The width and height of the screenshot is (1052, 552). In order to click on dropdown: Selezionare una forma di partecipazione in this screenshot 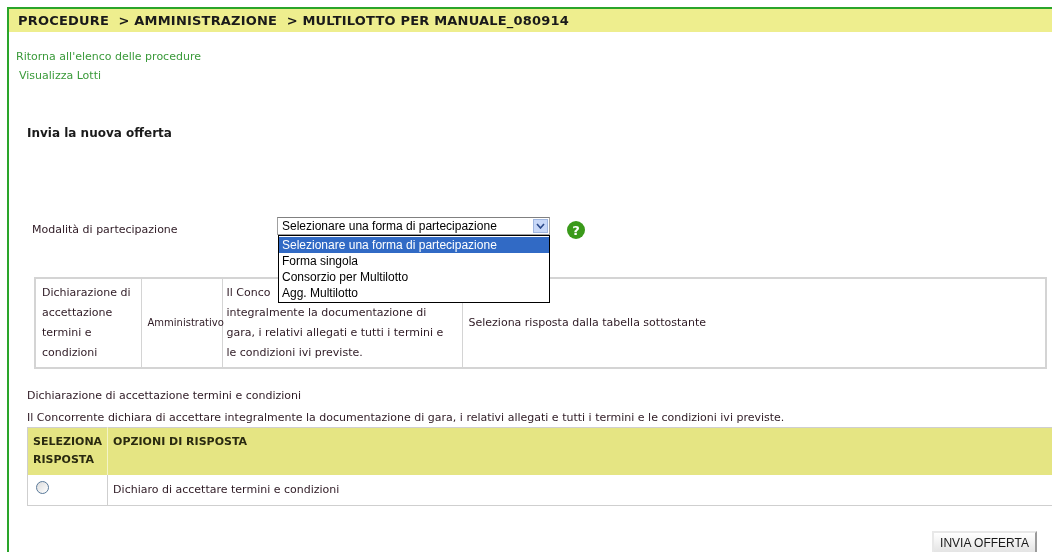, I will do `click(413, 226)`.